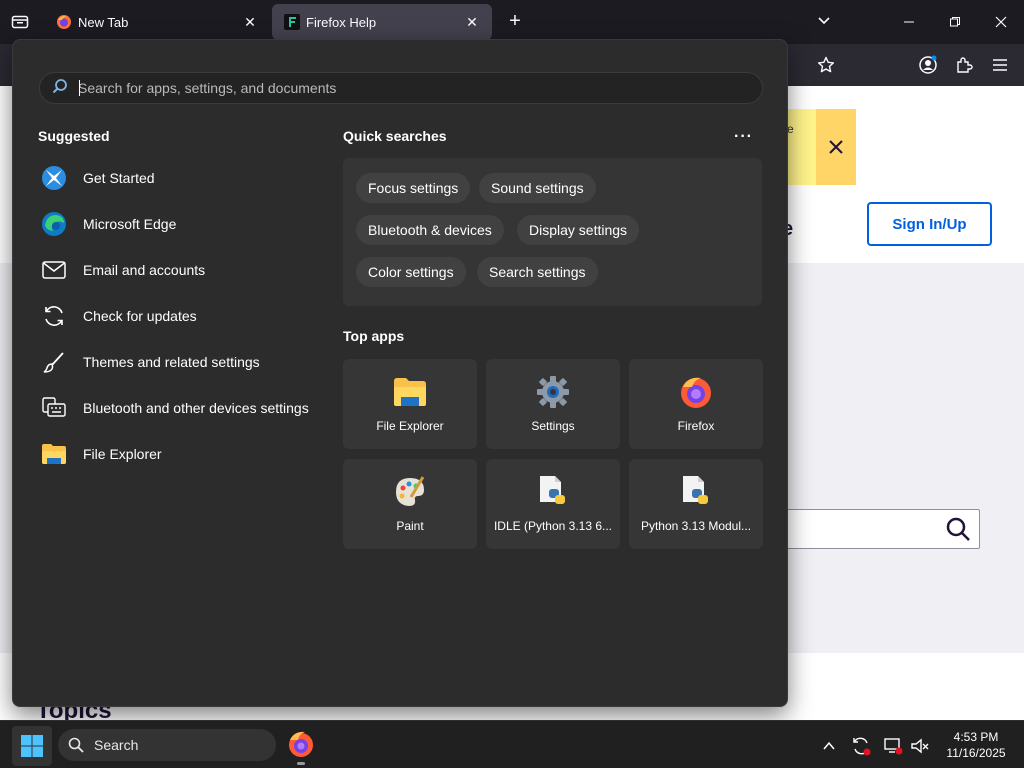 The width and height of the screenshot is (1024, 768). What do you see at coordinates (130, 224) in the screenshot?
I see `suggested-item-label: Microsoft Edge` at bounding box center [130, 224].